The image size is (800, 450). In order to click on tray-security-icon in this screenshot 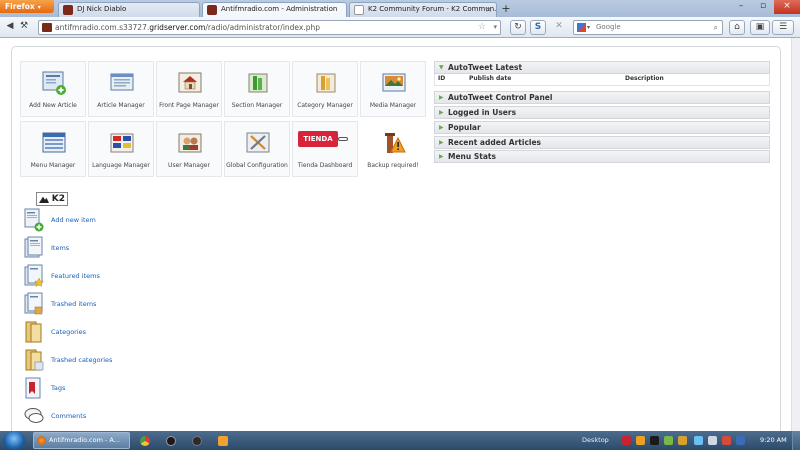, I will do `click(668, 440)`.